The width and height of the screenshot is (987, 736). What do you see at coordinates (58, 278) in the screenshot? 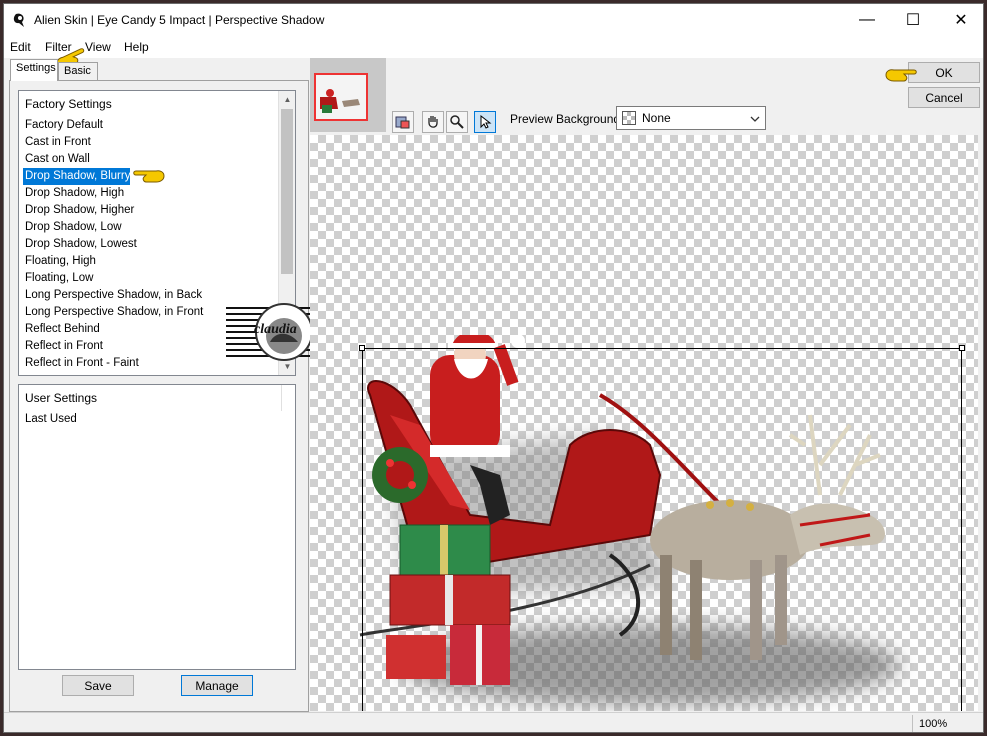
I see `list-item: Floating, Low` at bounding box center [58, 278].